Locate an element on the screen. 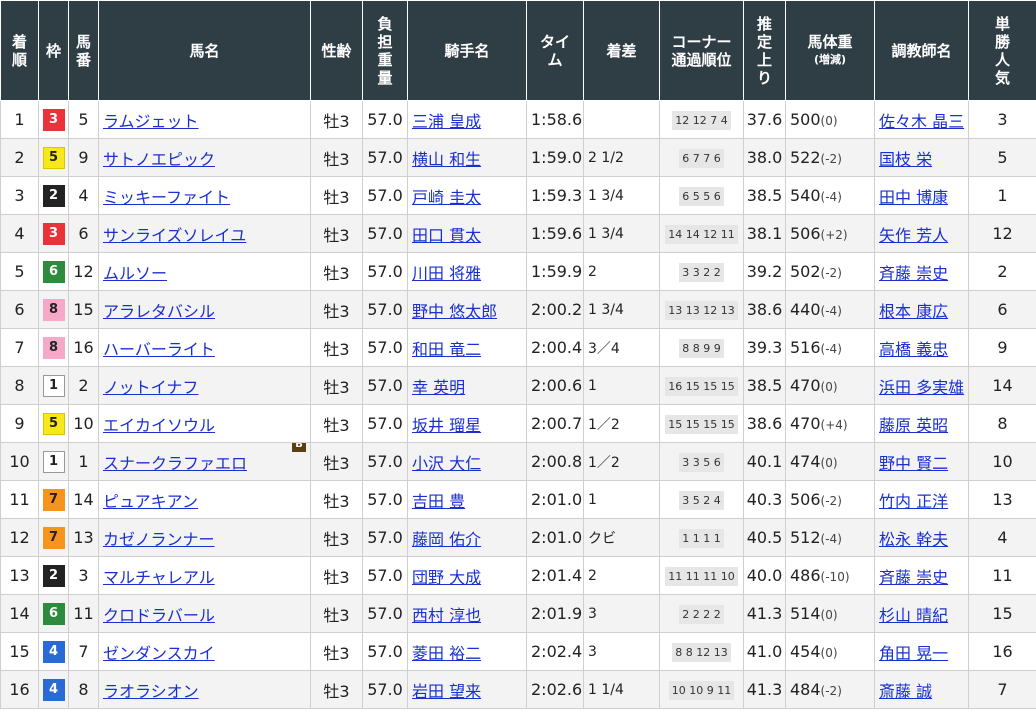 The image size is (1036, 724). jockey-name-link: 吉田 豊 is located at coordinates (438, 501).